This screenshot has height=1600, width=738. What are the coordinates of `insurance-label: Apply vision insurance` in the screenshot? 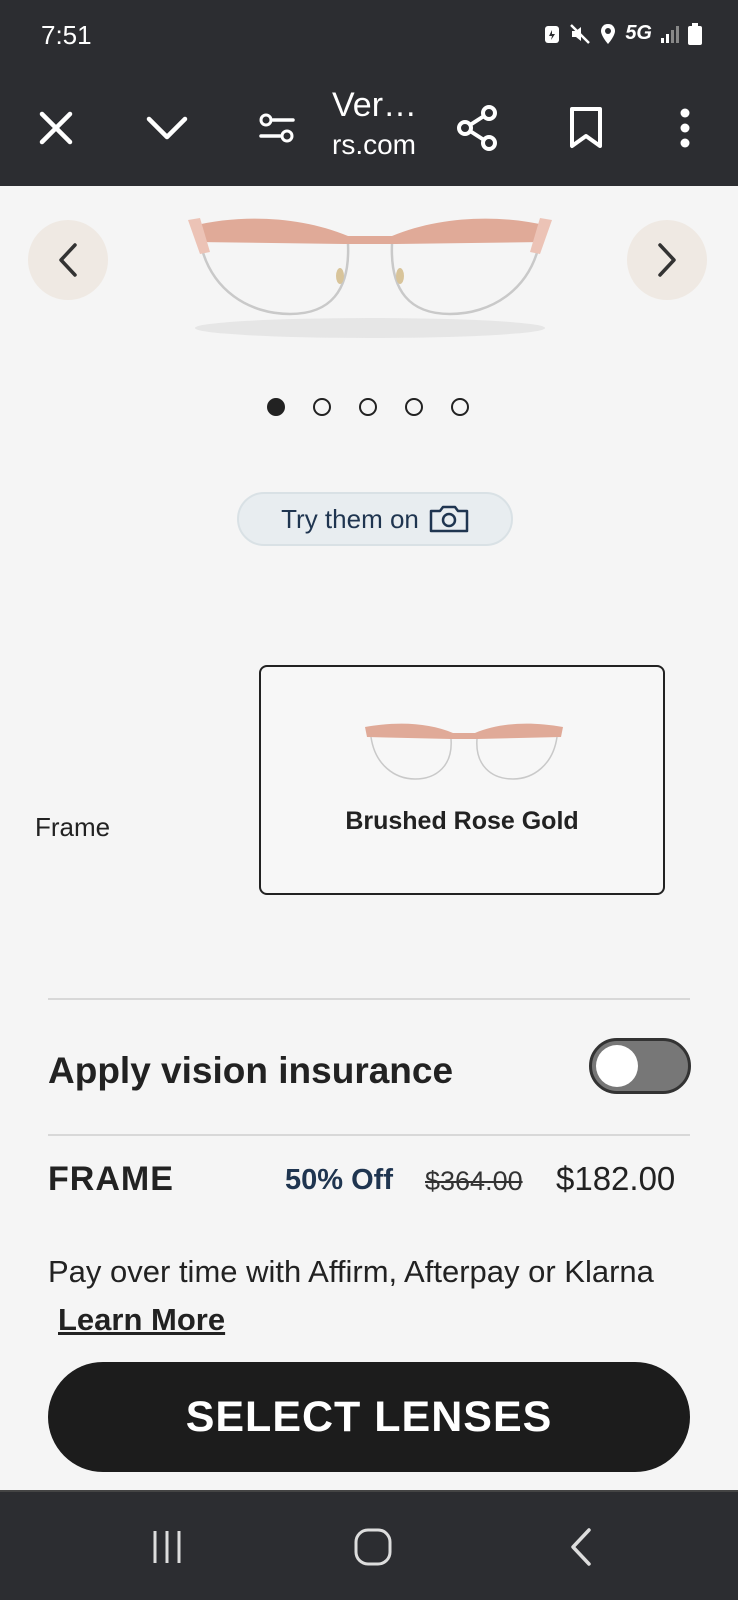 It's located at (251, 1070).